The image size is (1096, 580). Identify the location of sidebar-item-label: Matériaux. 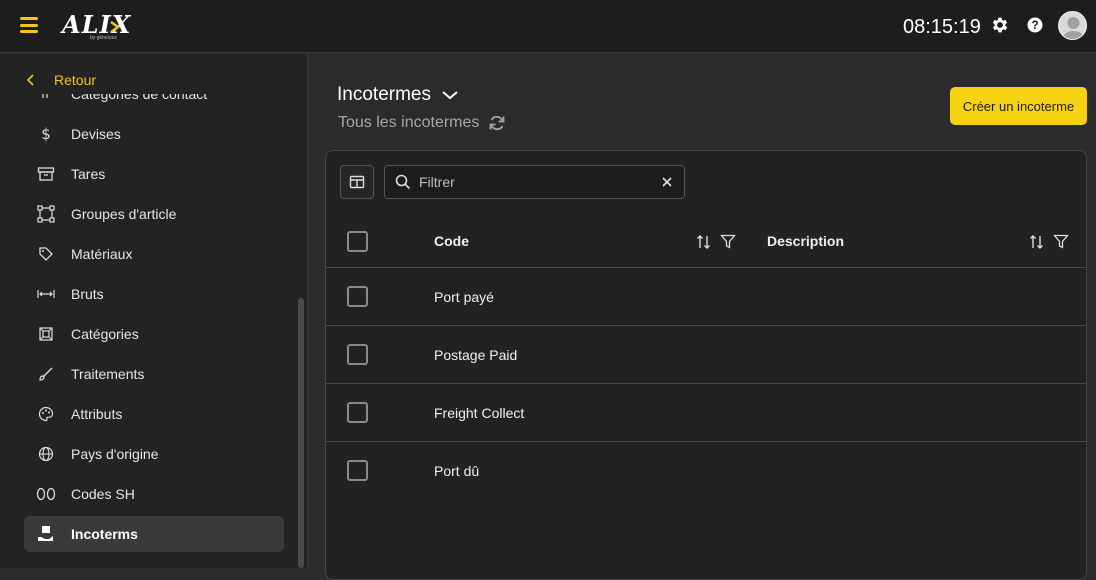
(102, 254).